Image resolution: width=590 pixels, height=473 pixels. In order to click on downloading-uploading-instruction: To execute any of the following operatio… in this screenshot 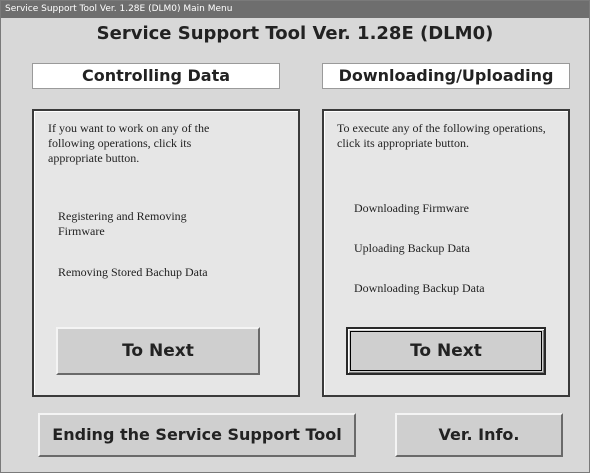, I will do `click(441, 135)`.